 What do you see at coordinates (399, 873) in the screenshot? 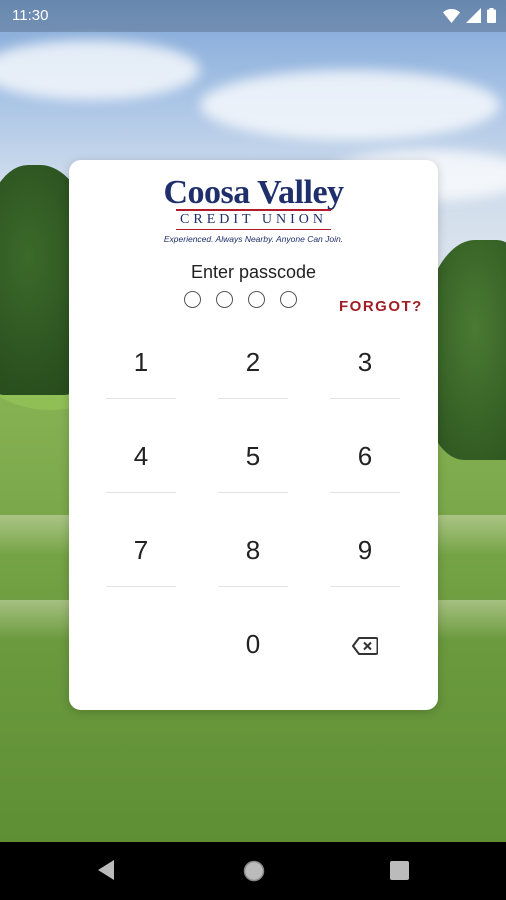
I see `recents-icon` at bounding box center [399, 873].